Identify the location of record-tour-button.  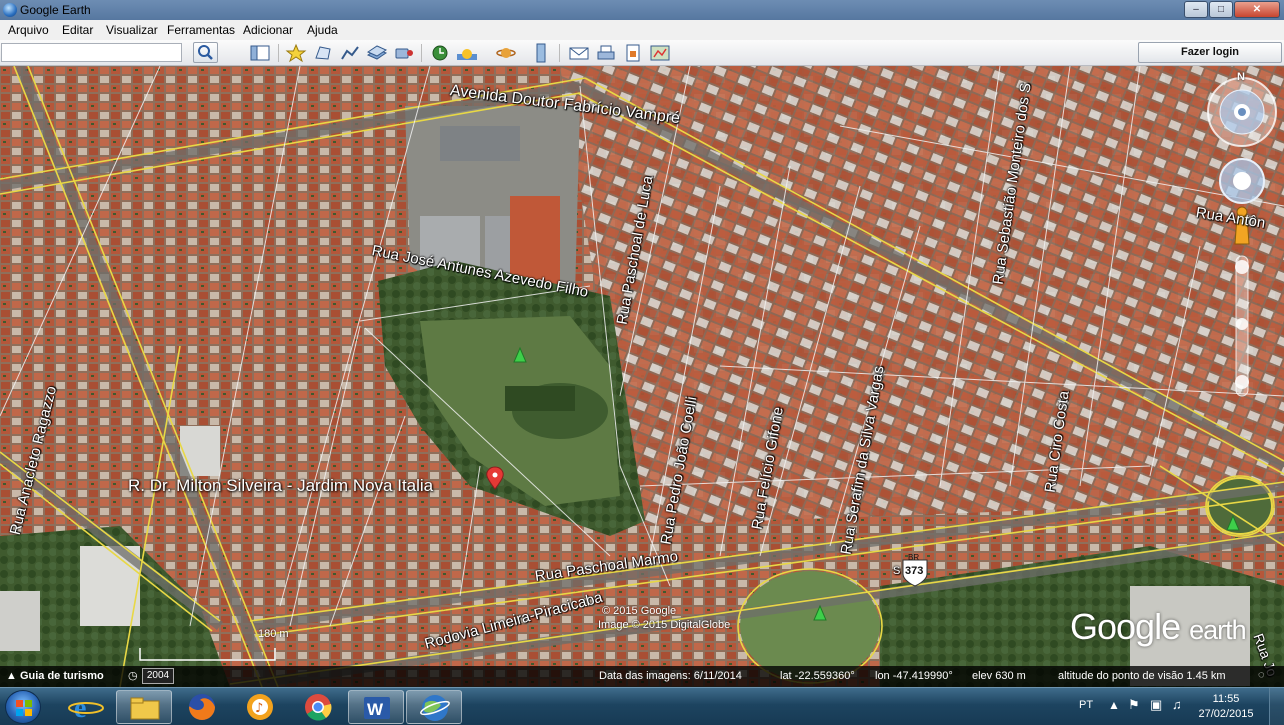
(404, 53).